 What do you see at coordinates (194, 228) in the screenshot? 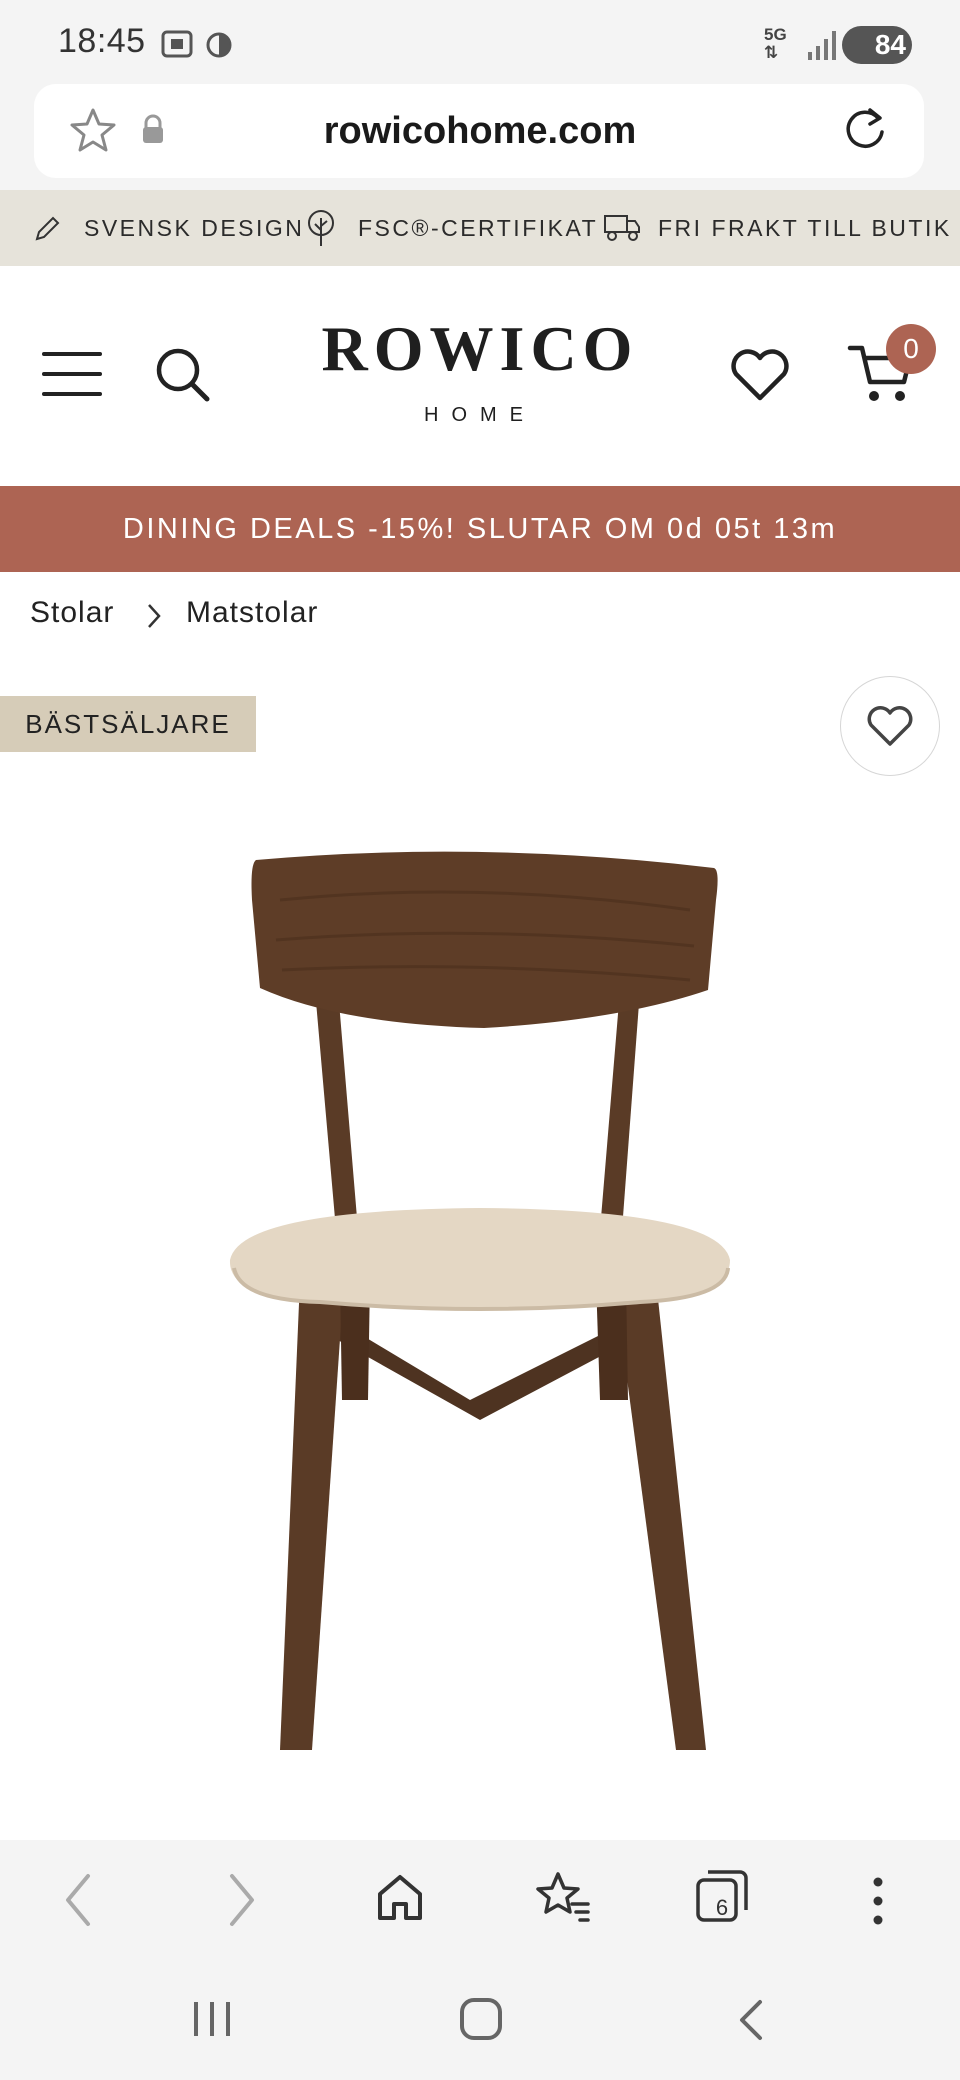
I see `usp-item-design: SVENSK DESIGN` at bounding box center [194, 228].